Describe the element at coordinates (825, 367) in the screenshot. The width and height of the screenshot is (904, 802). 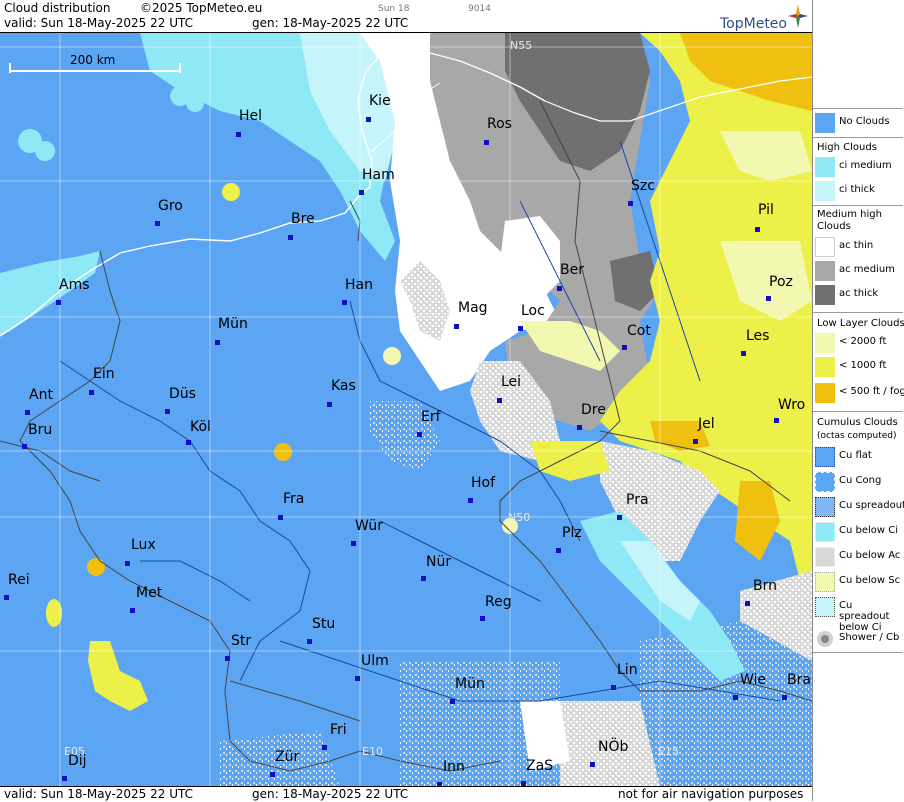
I see `low-1000-swatch` at that location.